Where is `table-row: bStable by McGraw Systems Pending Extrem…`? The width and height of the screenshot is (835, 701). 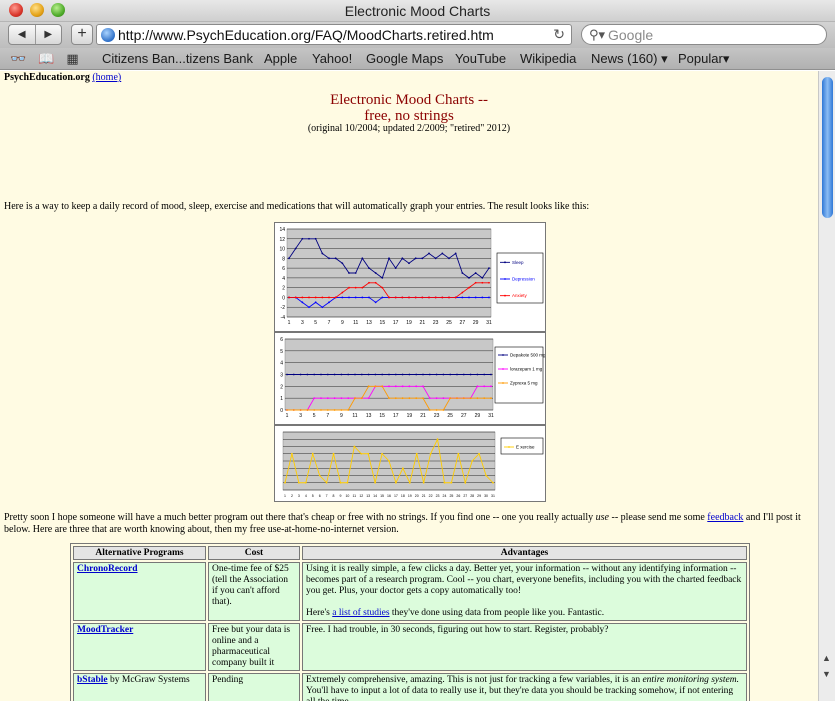 table-row: bStable by McGraw Systems Pending Extrem… is located at coordinates (410, 687).